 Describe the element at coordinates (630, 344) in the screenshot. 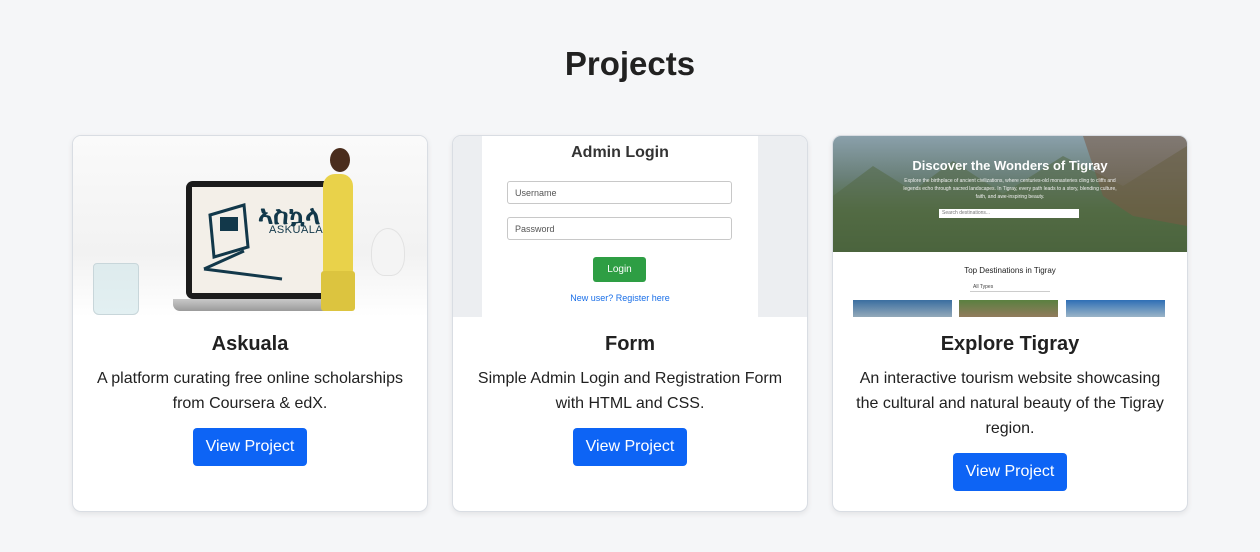

I see `project-title: Form` at that location.